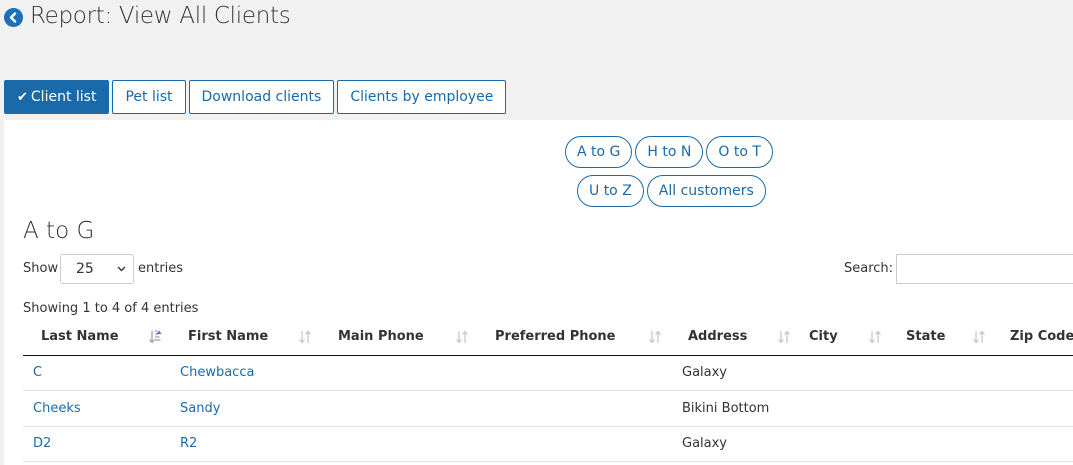 This screenshot has height=465, width=1073. What do you see at coordinates (59, 231) in the screenshot?
I see `section-title: A to G` at bounding box center [59, 231].